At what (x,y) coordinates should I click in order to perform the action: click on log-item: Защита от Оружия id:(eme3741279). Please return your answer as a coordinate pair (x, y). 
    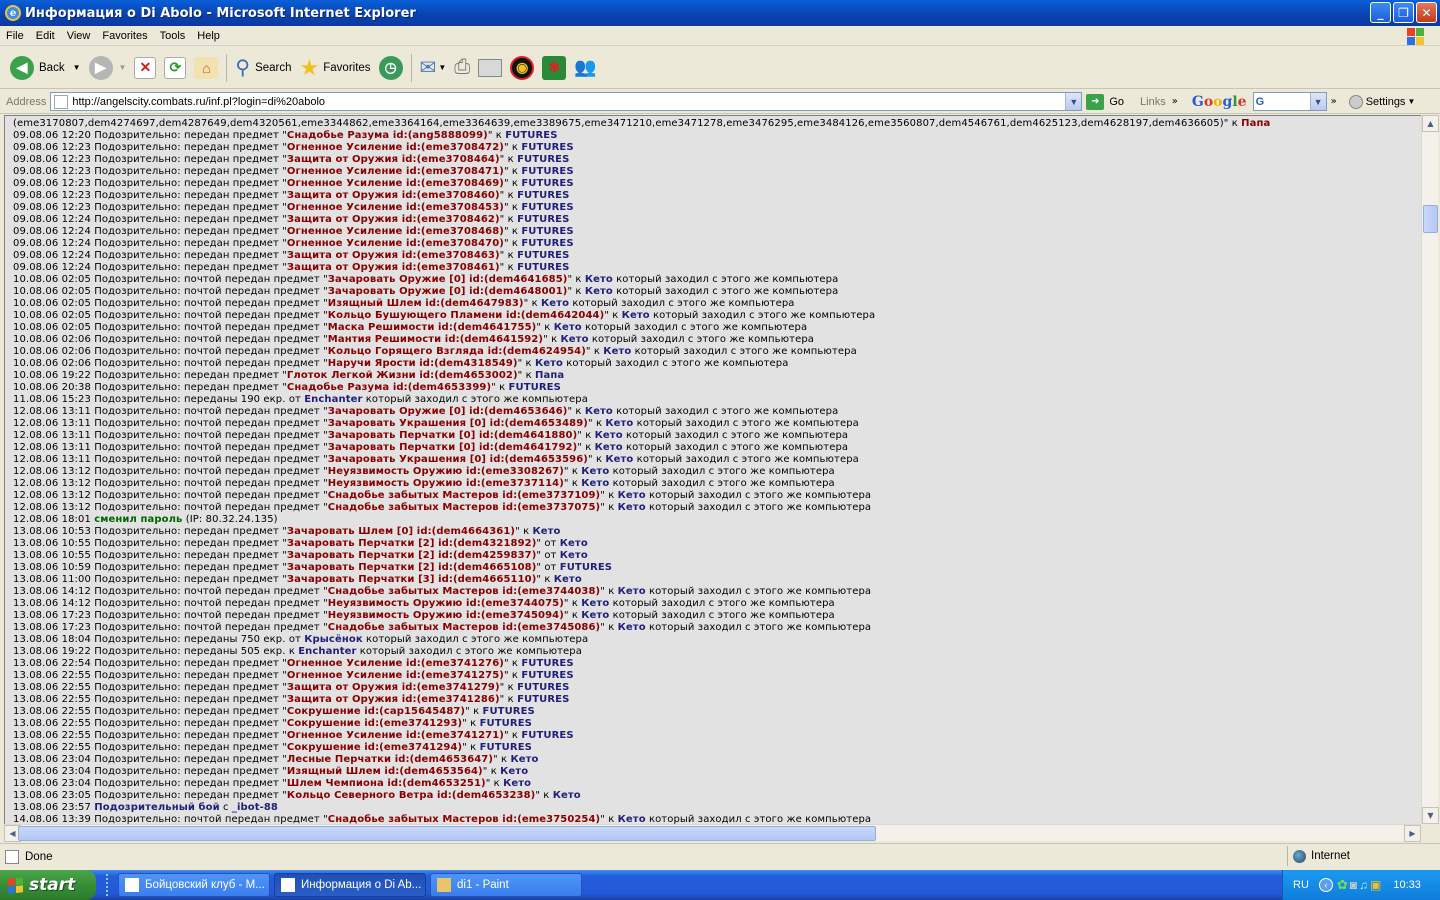
    Looking at the image, I should click on (393, 687).